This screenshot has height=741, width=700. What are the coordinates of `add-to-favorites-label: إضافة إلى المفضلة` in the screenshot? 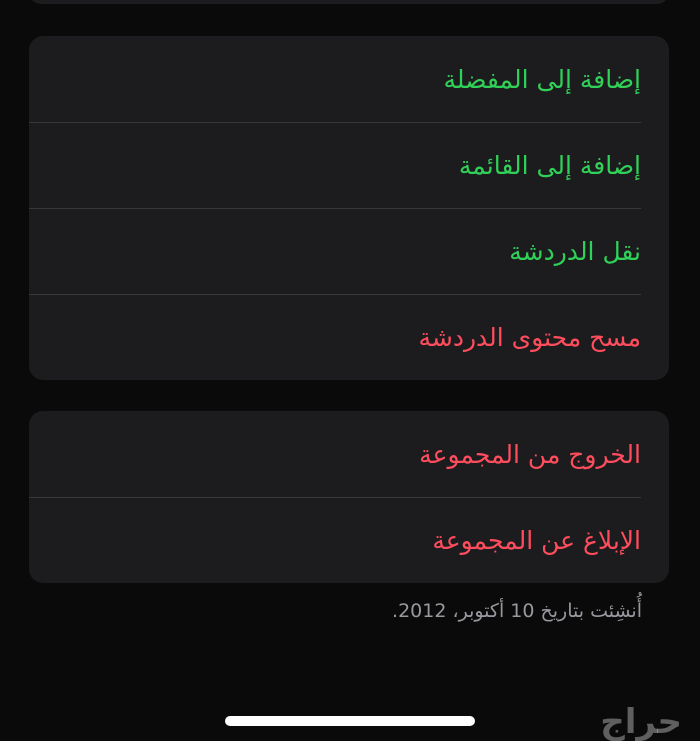 It's located at (542, 79).